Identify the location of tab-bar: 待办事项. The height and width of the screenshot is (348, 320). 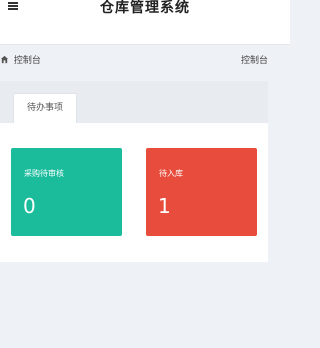
(134, 102).